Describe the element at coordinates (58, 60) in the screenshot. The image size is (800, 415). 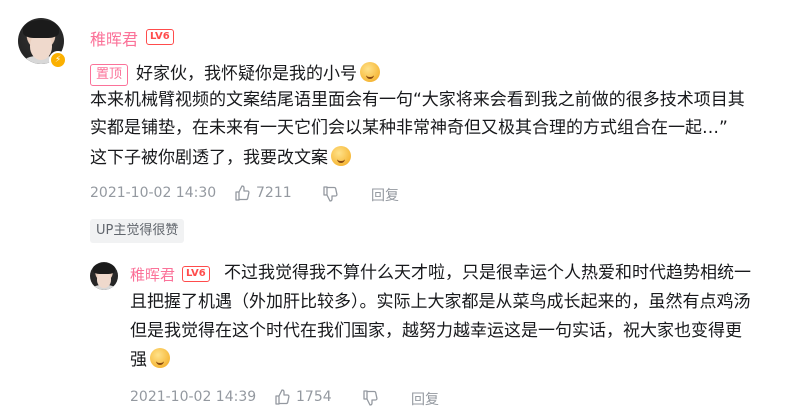
I see `verified-lightning-icon: ⚡` at that location.